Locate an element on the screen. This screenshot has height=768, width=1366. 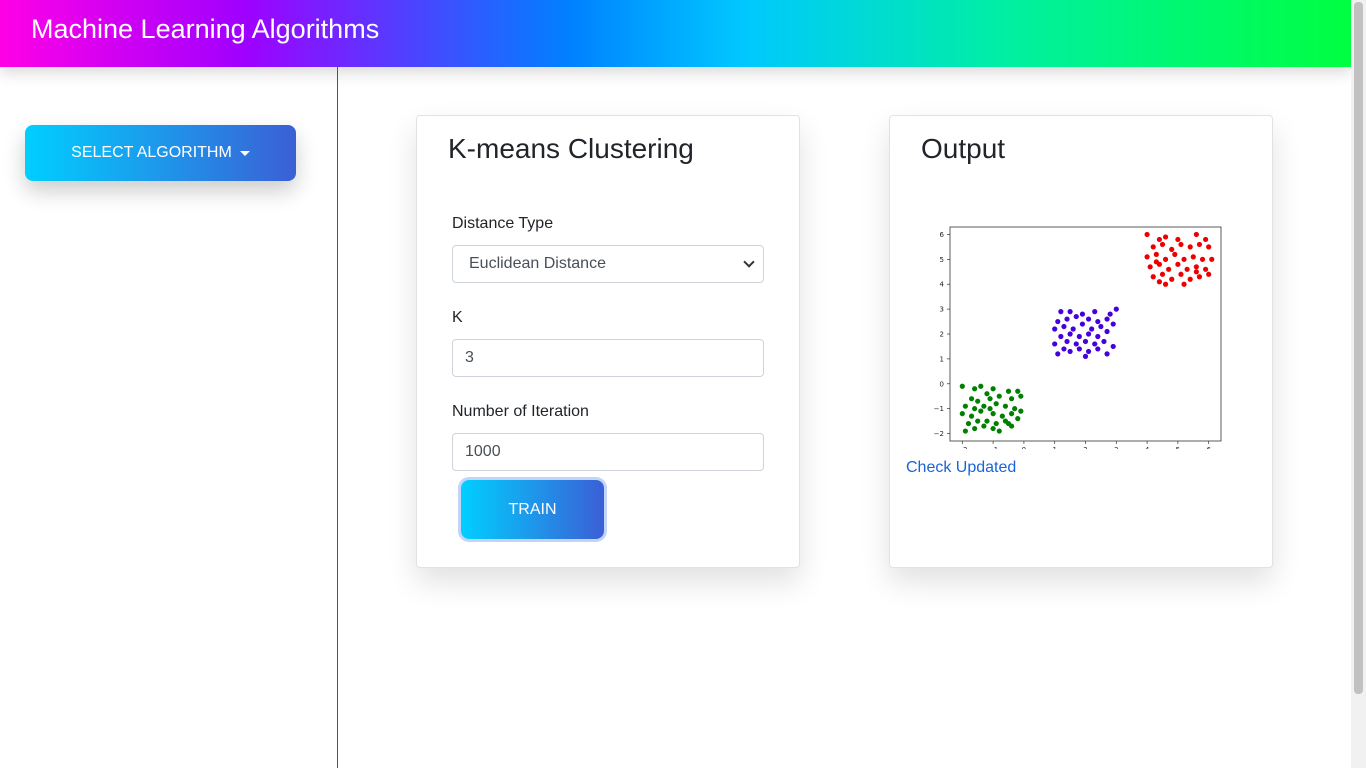
chevron-down-icon is located at coordinates (749, 262).